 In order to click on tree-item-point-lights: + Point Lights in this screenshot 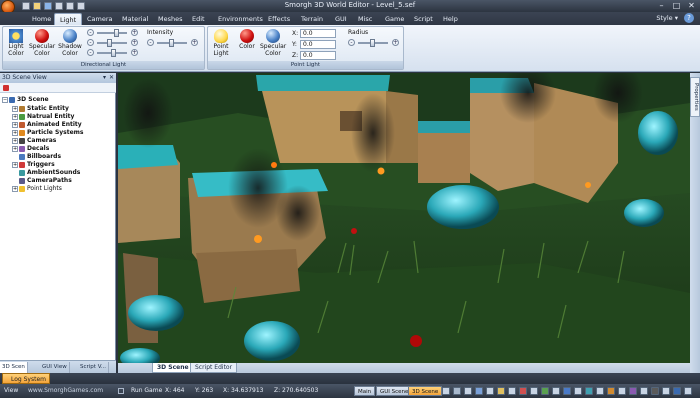, I will do `click(37, 189)`.